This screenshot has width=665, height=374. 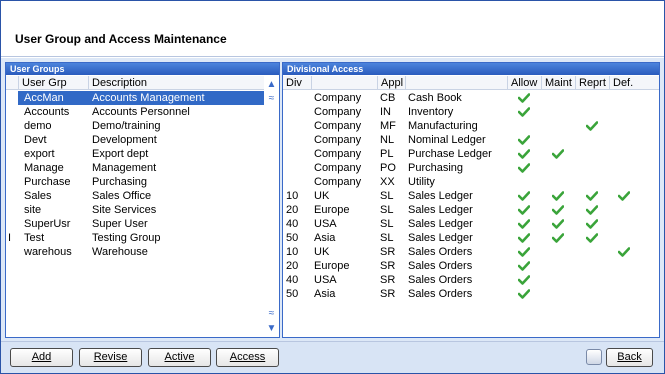 What do you see at coordinates (141, 238) in the screenshot?
I see `user-group-row: Test Testing Group` at bounding box center [141, 238].